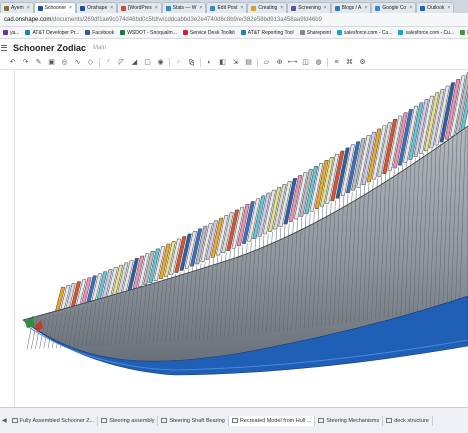 The image size is (468, 433). Describe the element at coordinates (435, 7) in the screenshot. I see `browser-tab: Outlook ×` at that location.